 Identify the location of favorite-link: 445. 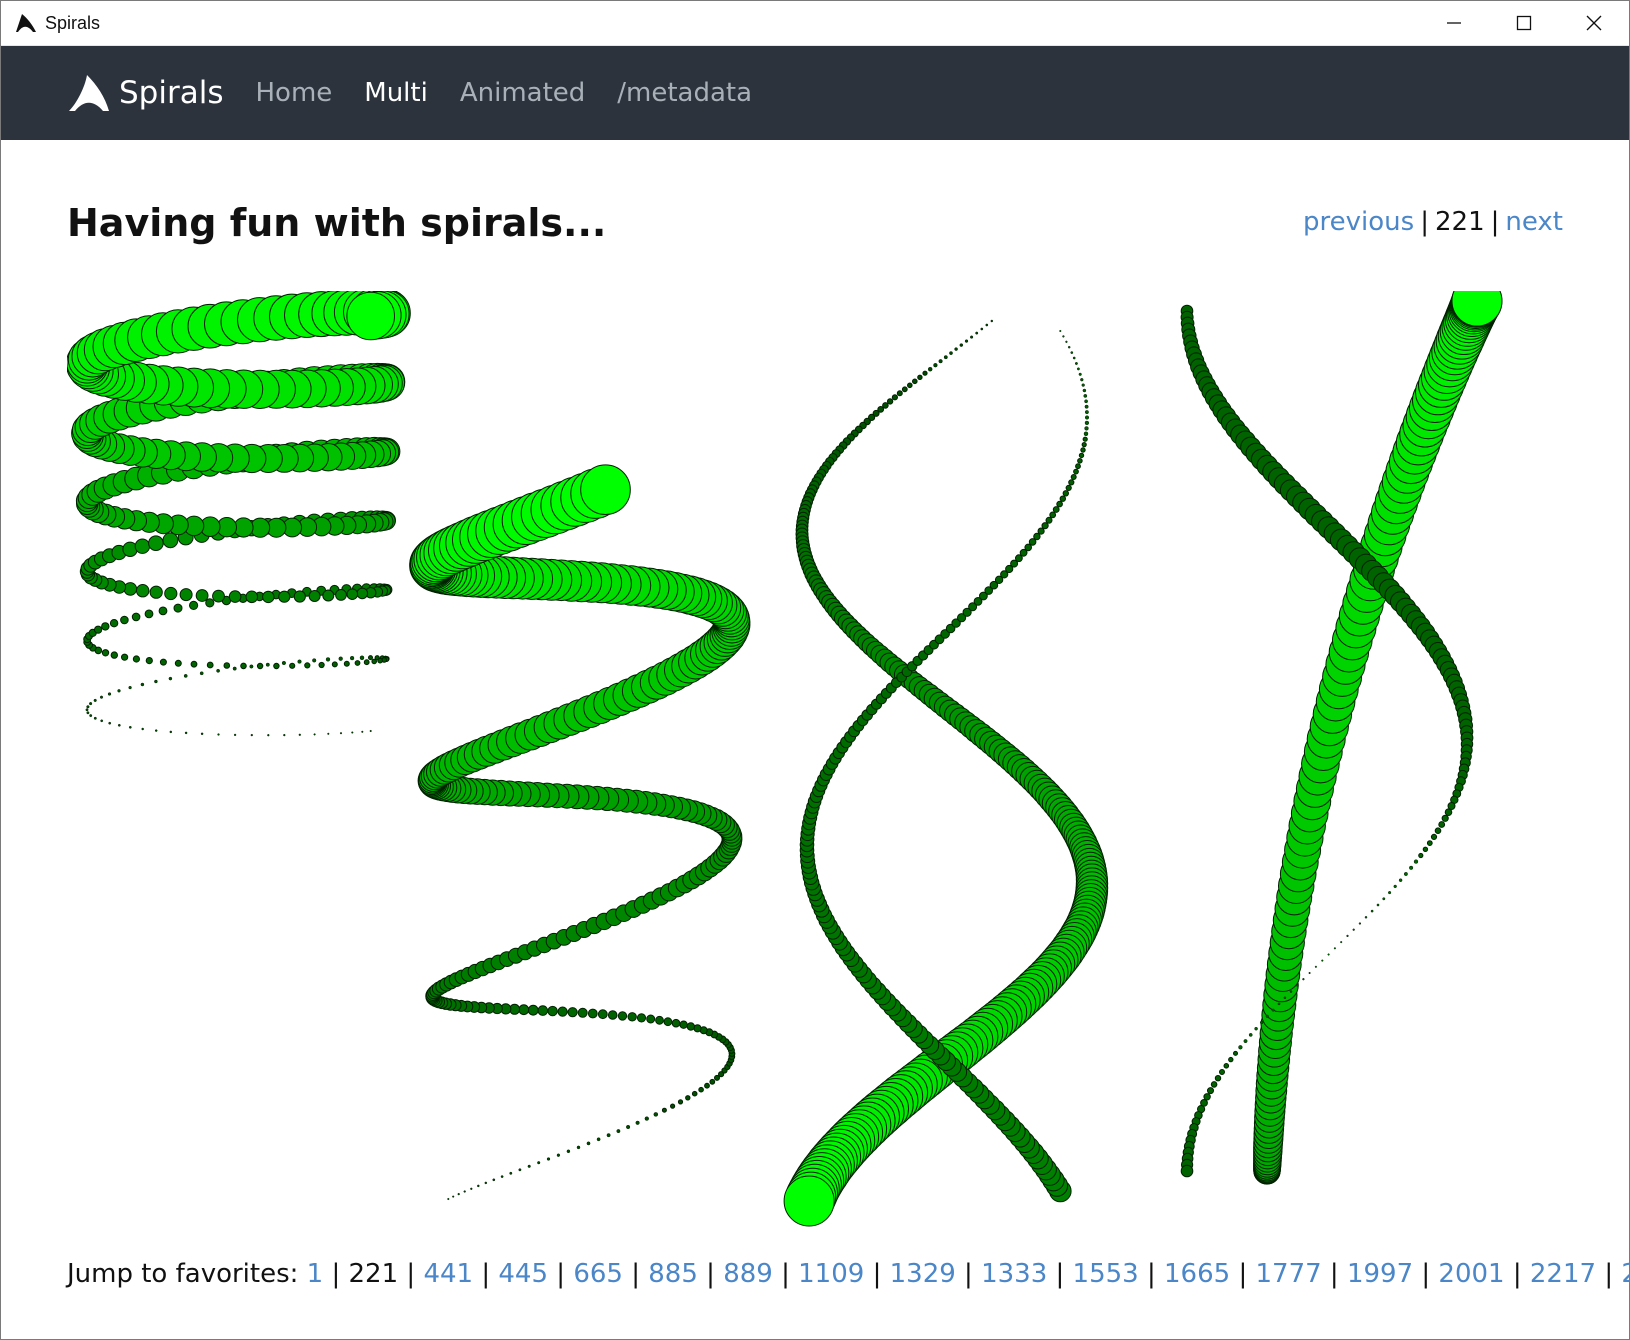
(523, 1274).